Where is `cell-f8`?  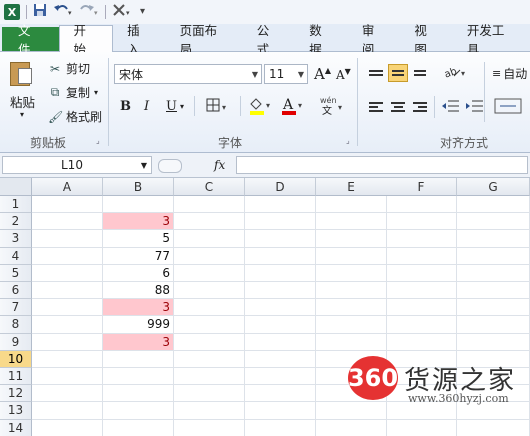
cell-f8 is located at coordinates (421, 325).